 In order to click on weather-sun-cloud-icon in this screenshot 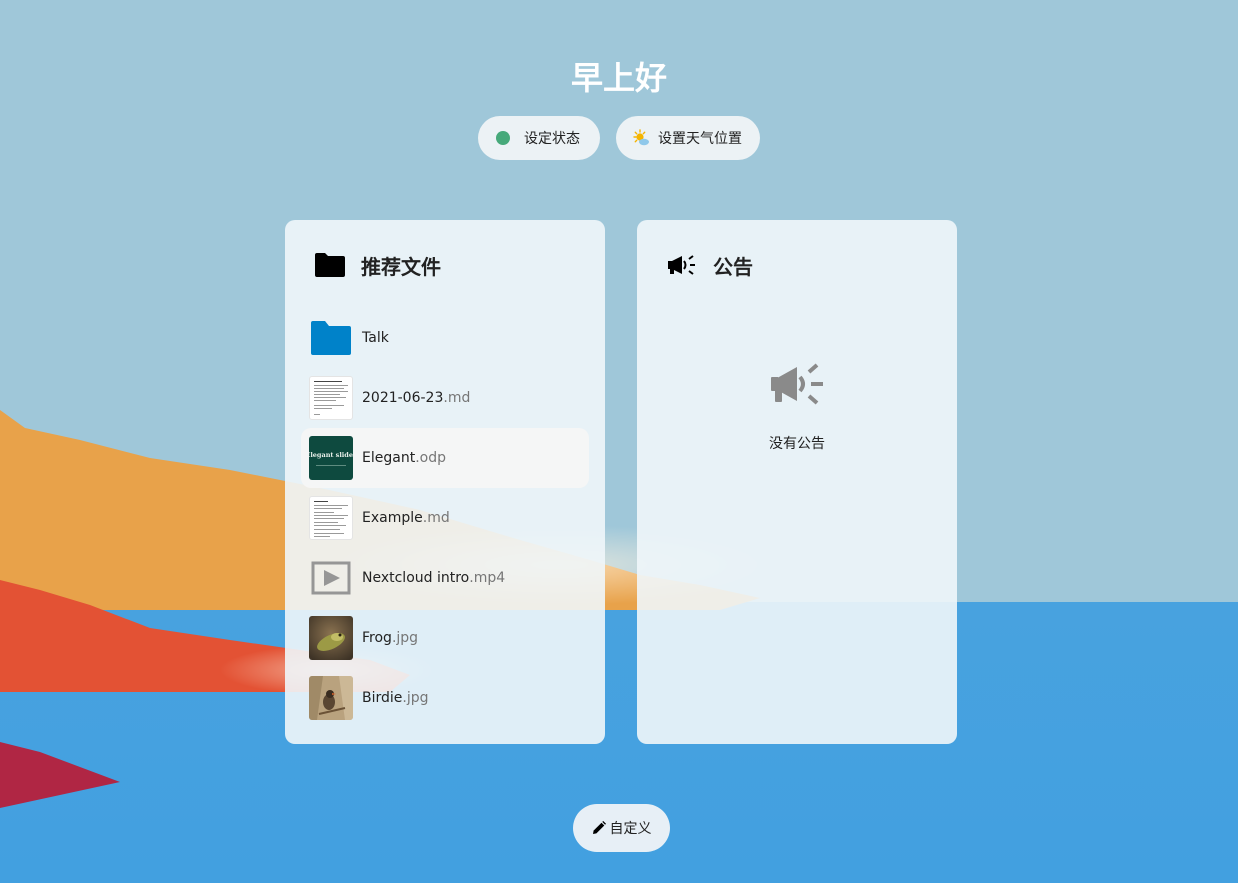, I will do `click(641, 137)`.